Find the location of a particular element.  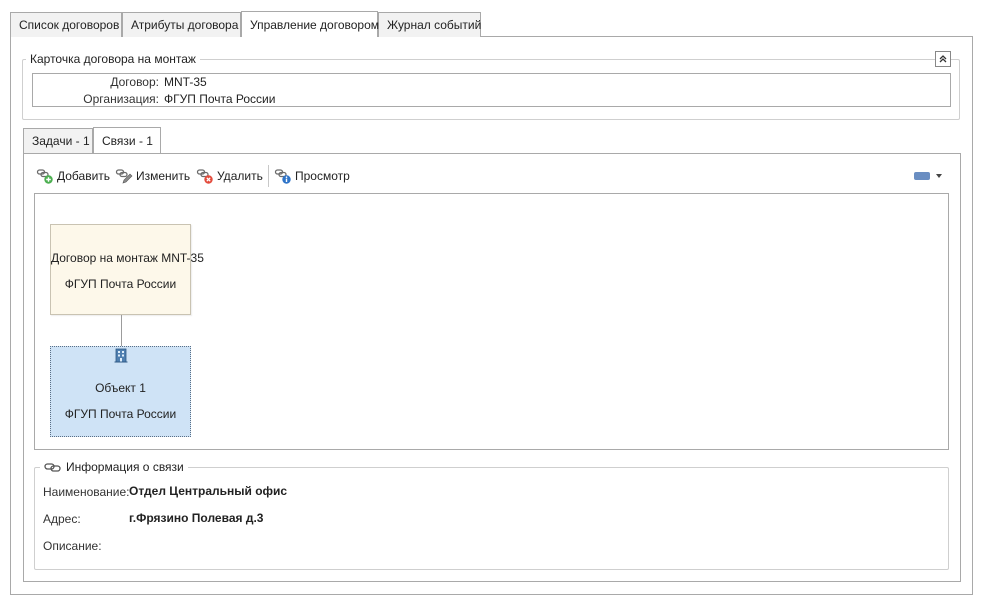

link-description-label: Описание: is located at coordinates (72, 546).